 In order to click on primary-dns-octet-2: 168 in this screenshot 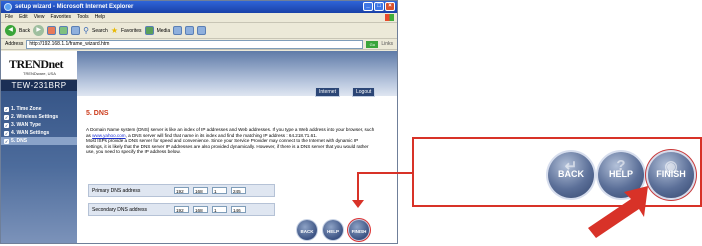, I will do `click(200, 190)`.